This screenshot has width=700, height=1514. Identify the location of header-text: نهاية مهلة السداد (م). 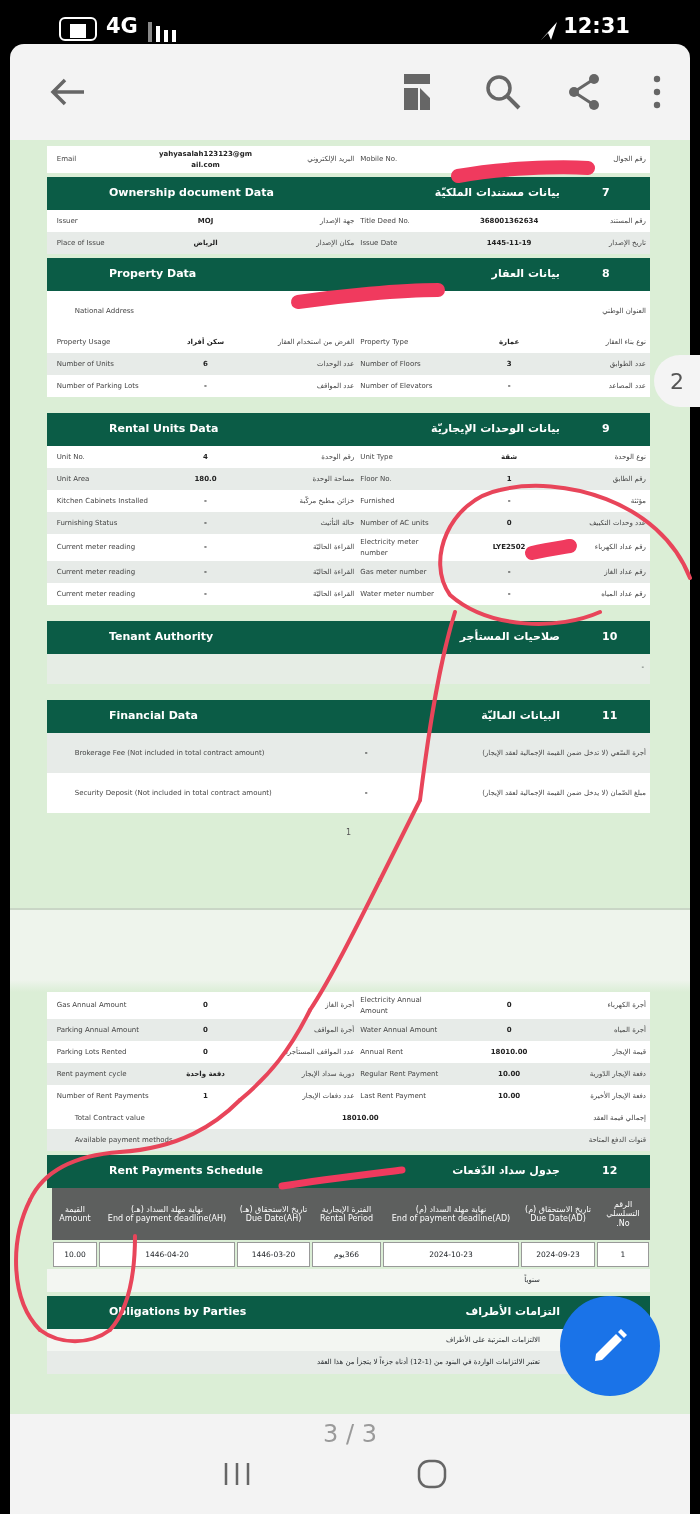
(451, 1209).